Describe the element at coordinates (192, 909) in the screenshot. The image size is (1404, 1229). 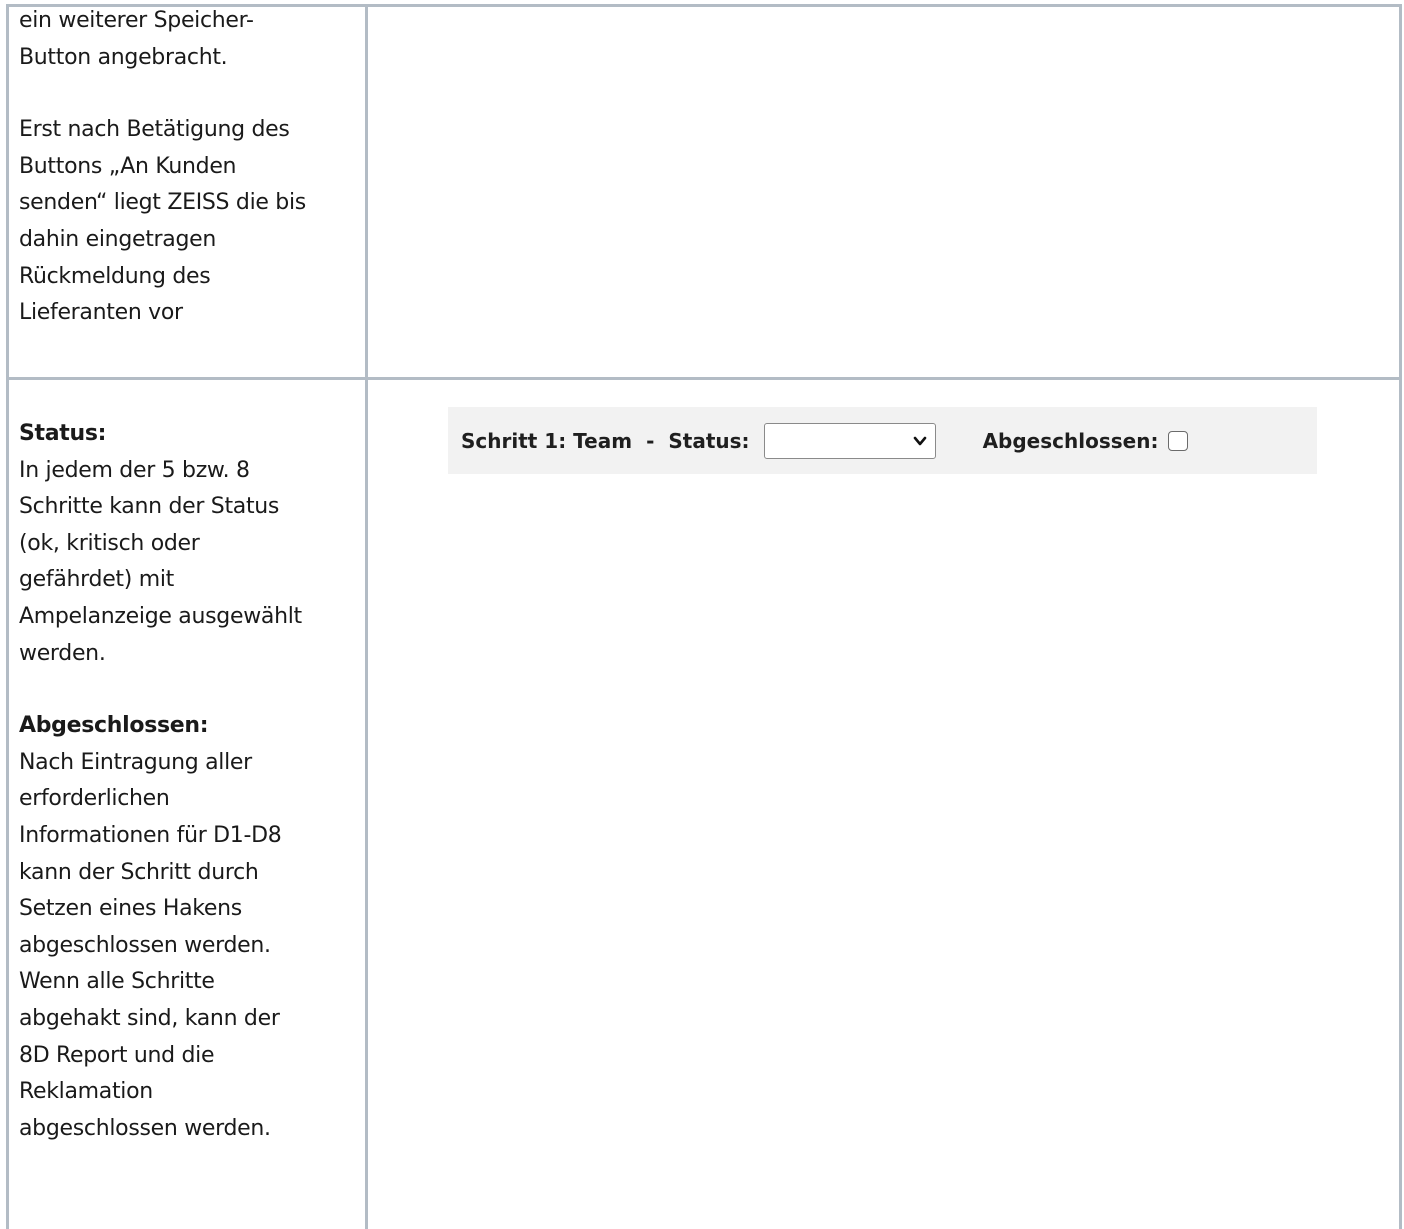
I see `text-line: Setzen eines Hakens` at that location.